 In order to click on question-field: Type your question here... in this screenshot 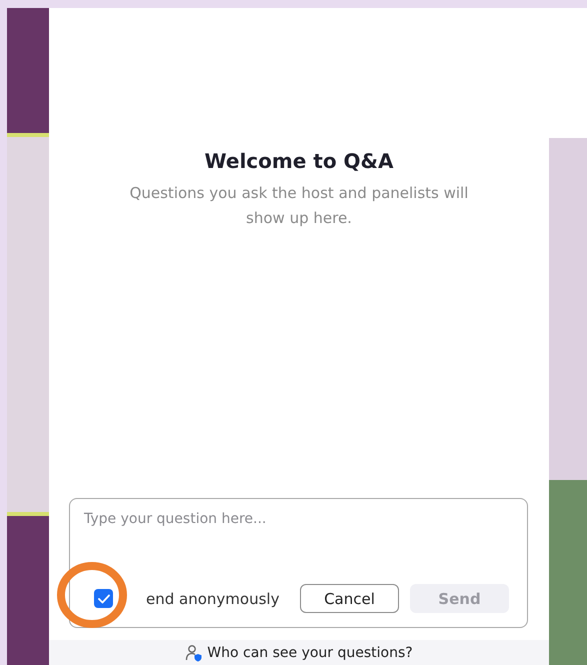, I will do `click(300, 536)`.